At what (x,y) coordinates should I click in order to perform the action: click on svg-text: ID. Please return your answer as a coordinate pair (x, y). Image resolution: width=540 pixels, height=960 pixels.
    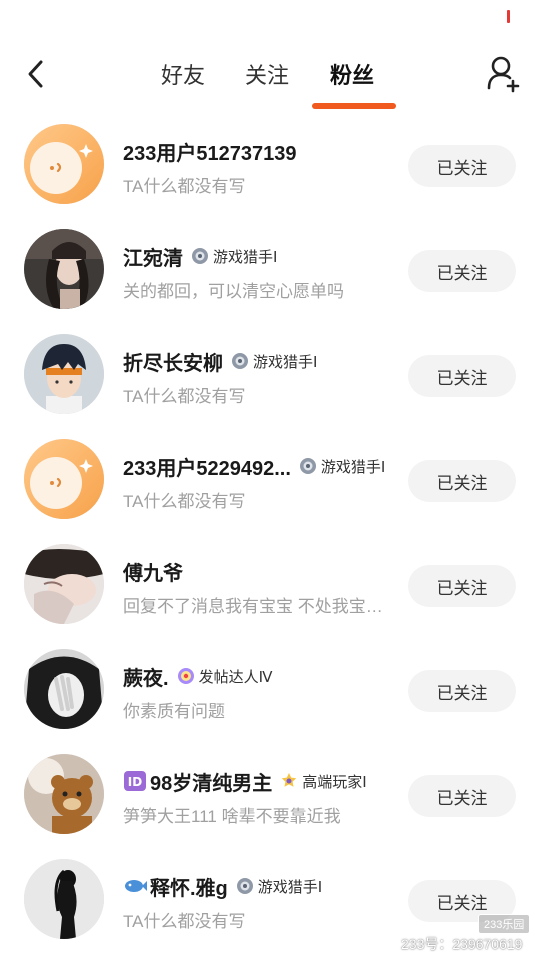
    Looking at the image, I should click on (135, 782).